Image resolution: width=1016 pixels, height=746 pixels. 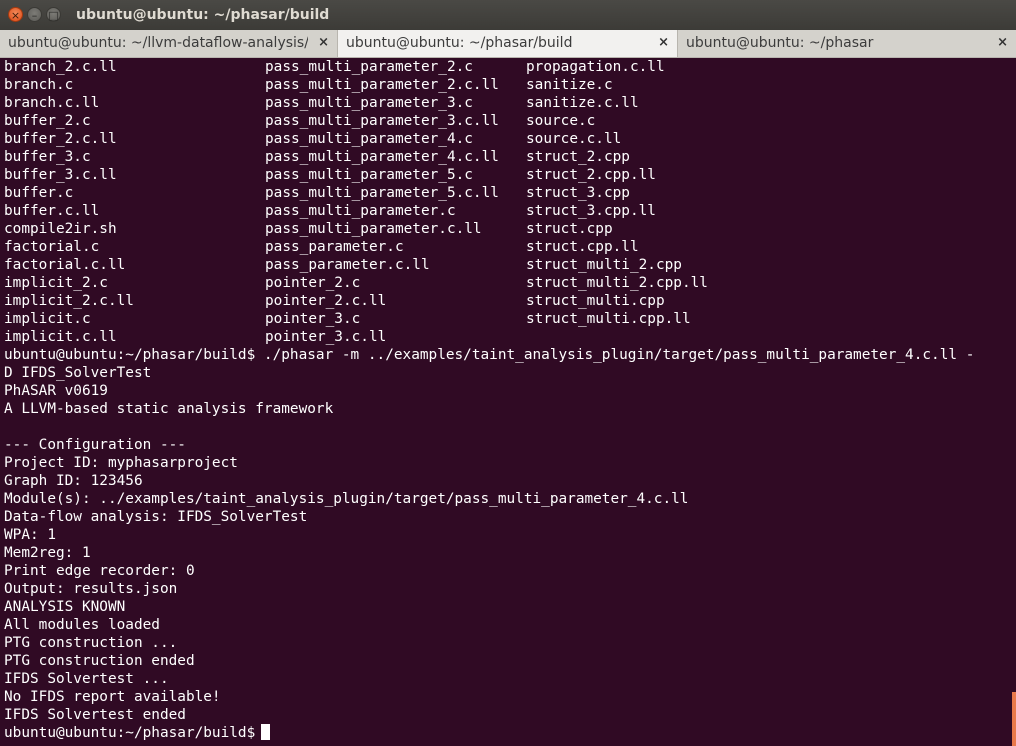 What do you see at coordinates (169, 409) in the screenshot?
I see `output-line: A LLVM-based static analysis framework` at bounding box center [169, 409].